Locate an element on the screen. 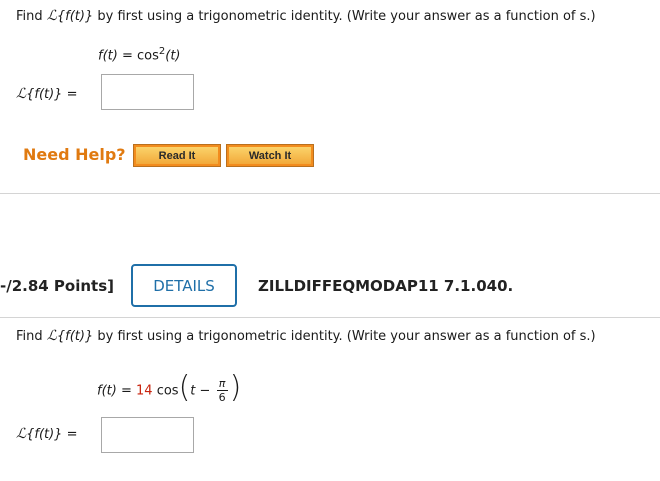 The height and width of the screenshot is (481, 660). fraction-numerator: π is located at coordinates (222, 384).